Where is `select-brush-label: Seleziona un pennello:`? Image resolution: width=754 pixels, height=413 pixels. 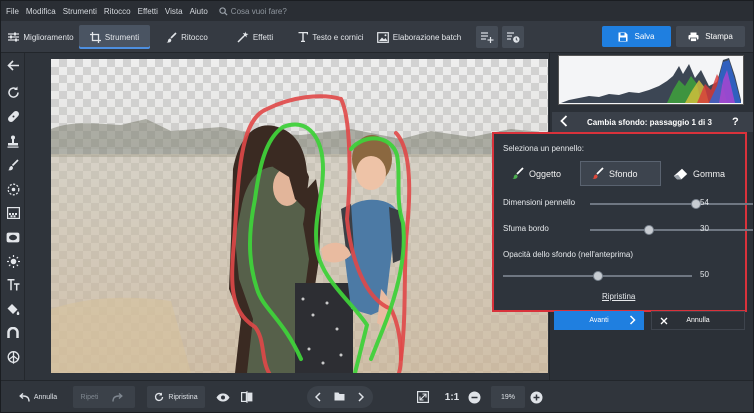 select-brush-label: Seleziona un pennello: is located at coordinates (543, 148).